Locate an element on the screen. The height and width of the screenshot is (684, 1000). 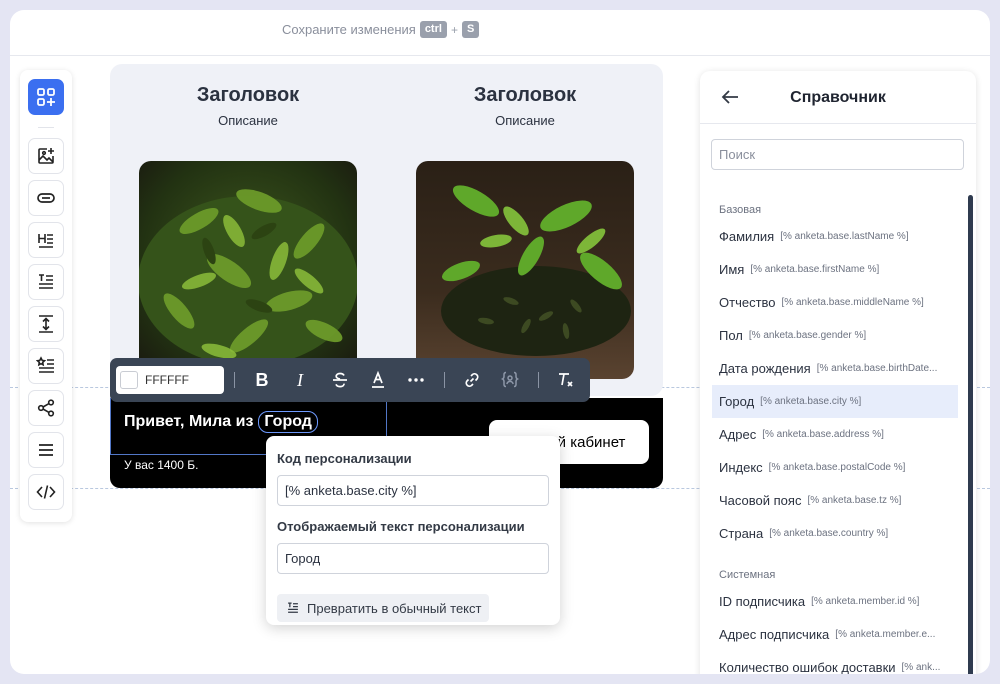
image-add-icon is located at coordinates (46, 156).